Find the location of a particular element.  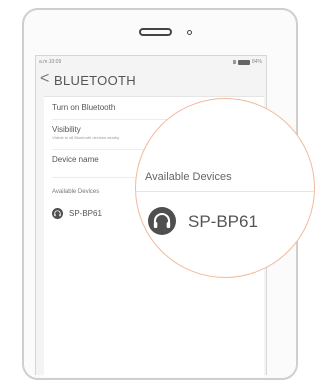

back-button: < is located at coordinates (44, 79).